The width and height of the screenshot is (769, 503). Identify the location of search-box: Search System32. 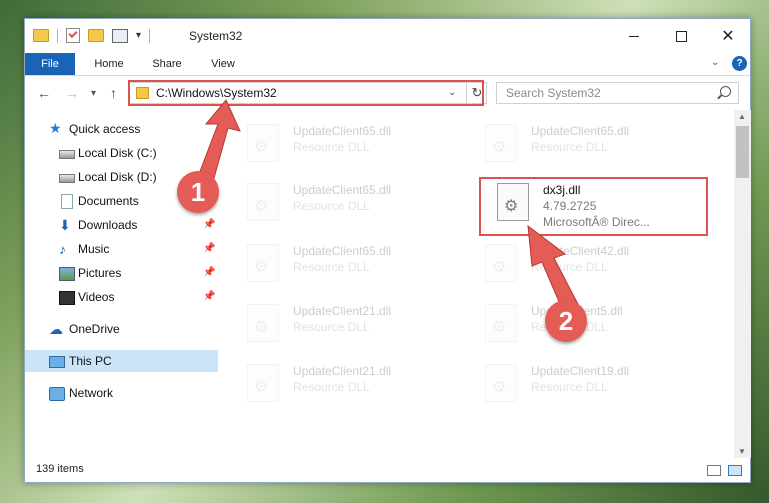
(617, 93).